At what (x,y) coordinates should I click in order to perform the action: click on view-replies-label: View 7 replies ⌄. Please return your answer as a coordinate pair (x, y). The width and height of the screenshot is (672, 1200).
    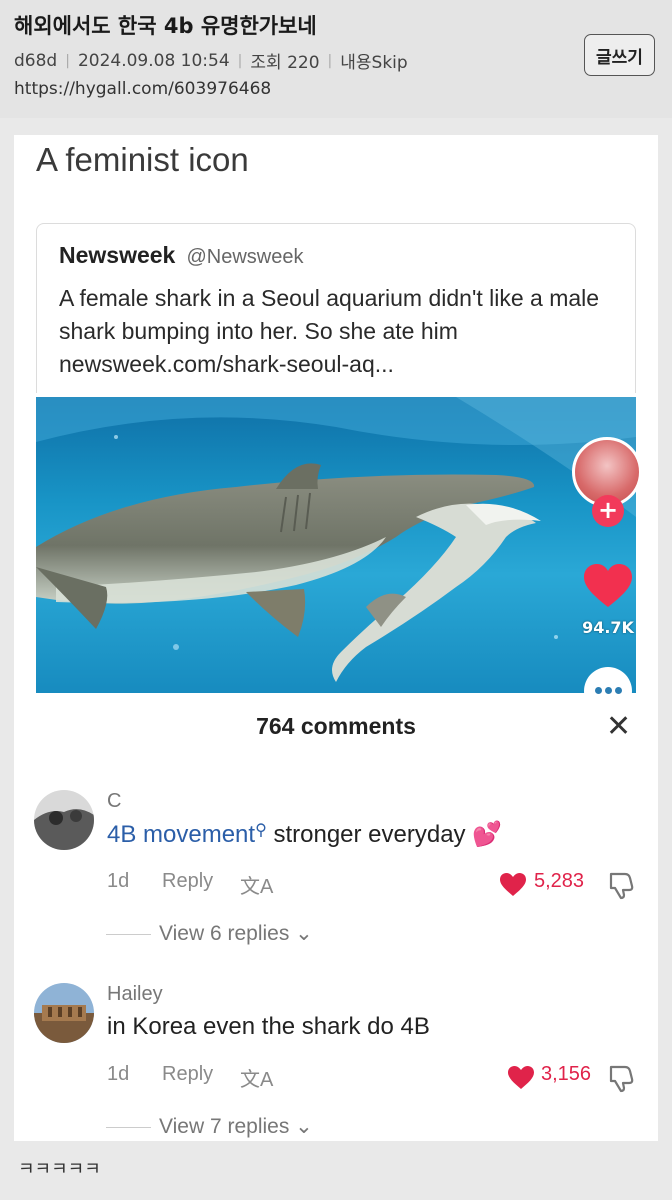
    Looking at the image, I should click on (236, 1126).